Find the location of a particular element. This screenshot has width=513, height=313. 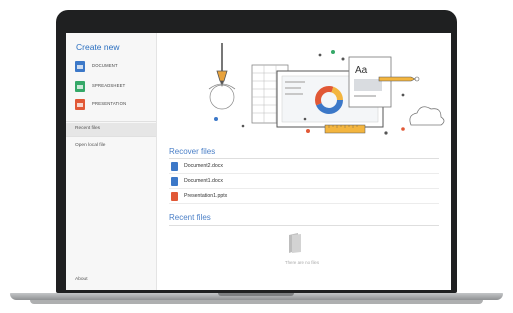

create-document-button: DOCUMENT is located at coordinates (114, 67).